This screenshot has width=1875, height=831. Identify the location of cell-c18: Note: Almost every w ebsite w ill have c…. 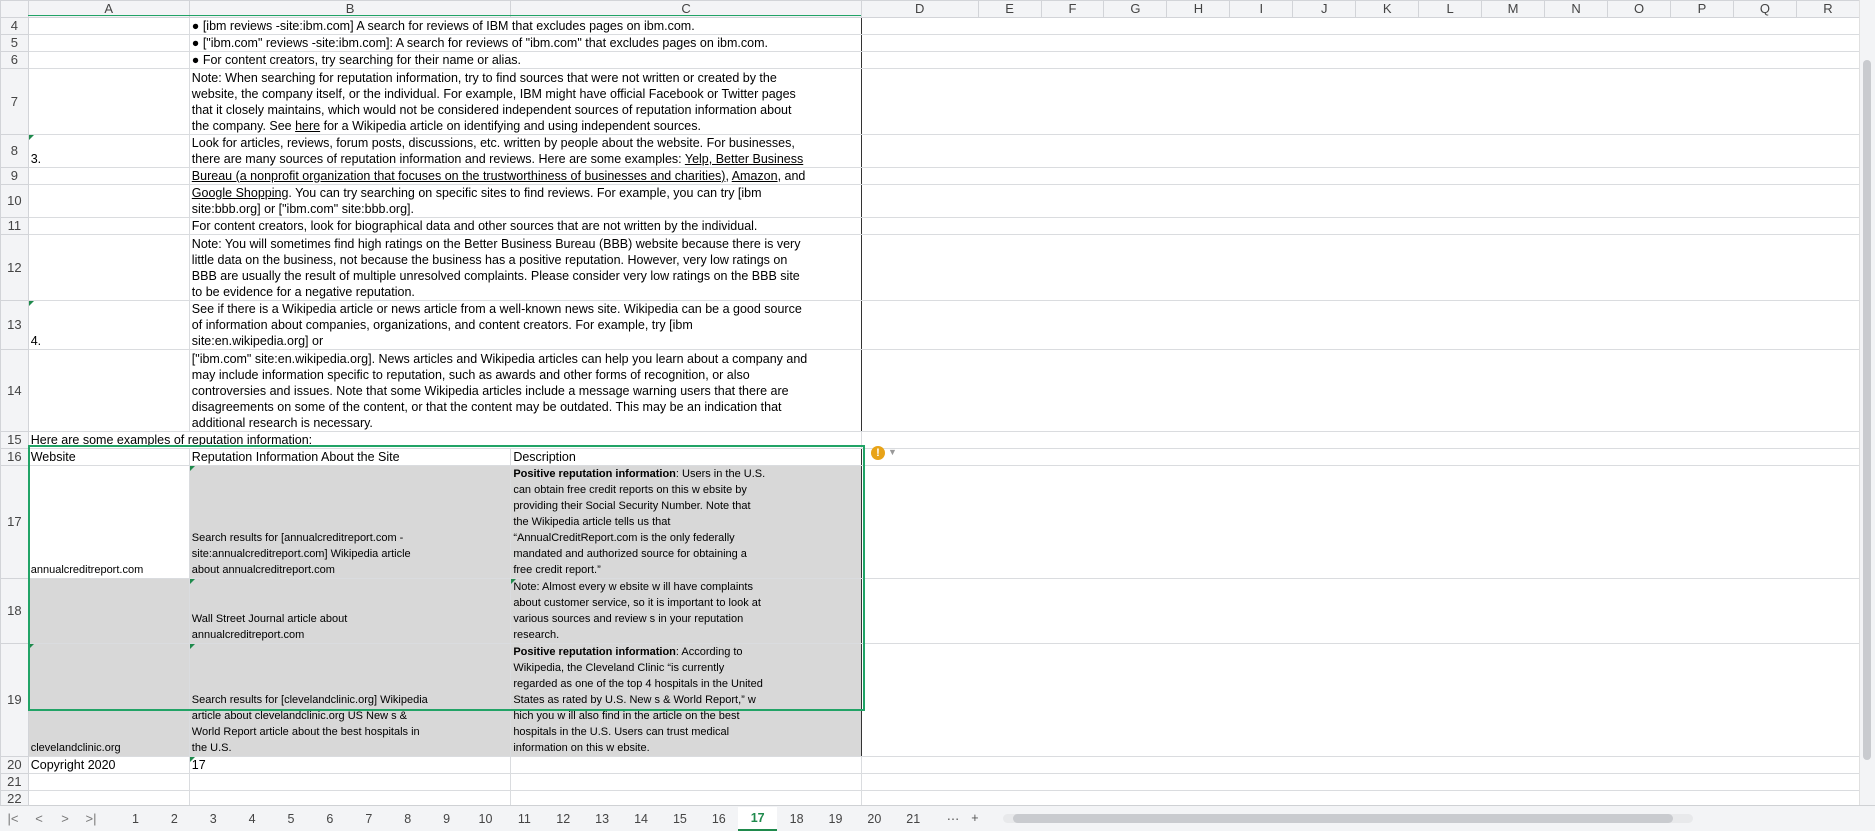
(686, 611).